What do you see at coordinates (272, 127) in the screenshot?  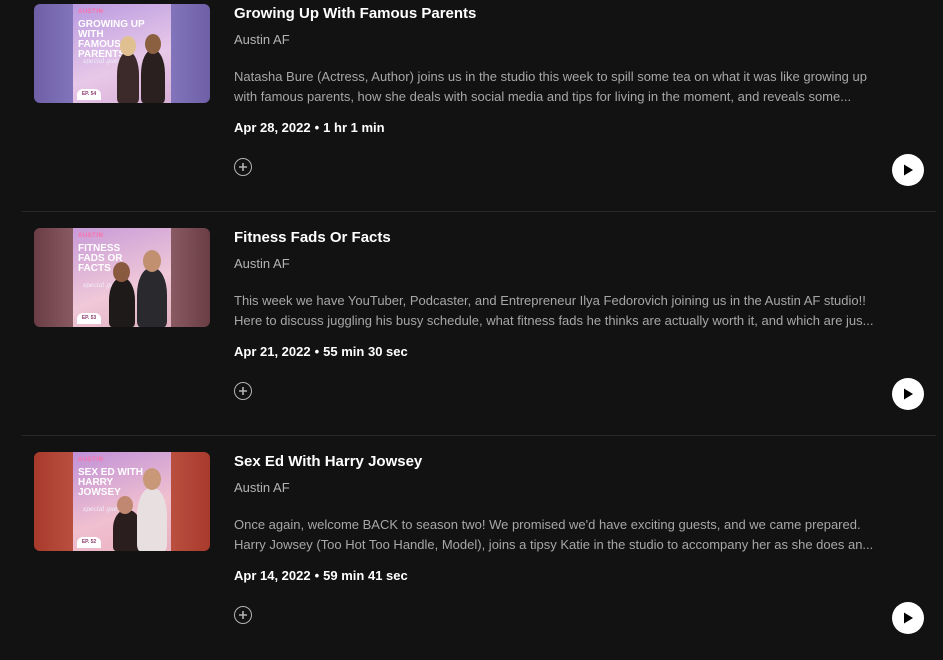 I see `release-date: Apr 28, 2022` at bounding box center [272, 127].